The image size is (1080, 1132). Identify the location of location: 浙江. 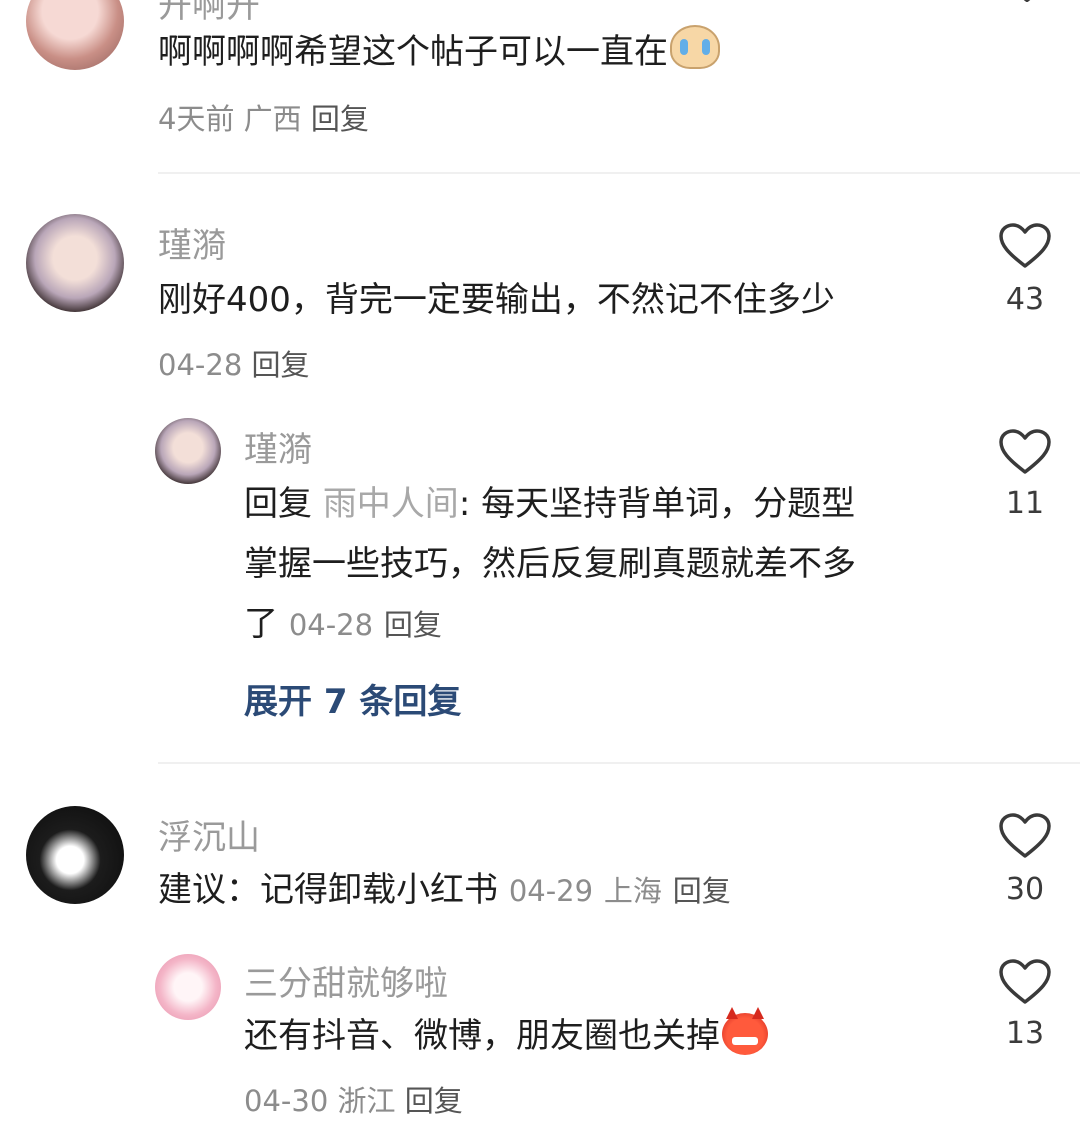
(366, 1101).